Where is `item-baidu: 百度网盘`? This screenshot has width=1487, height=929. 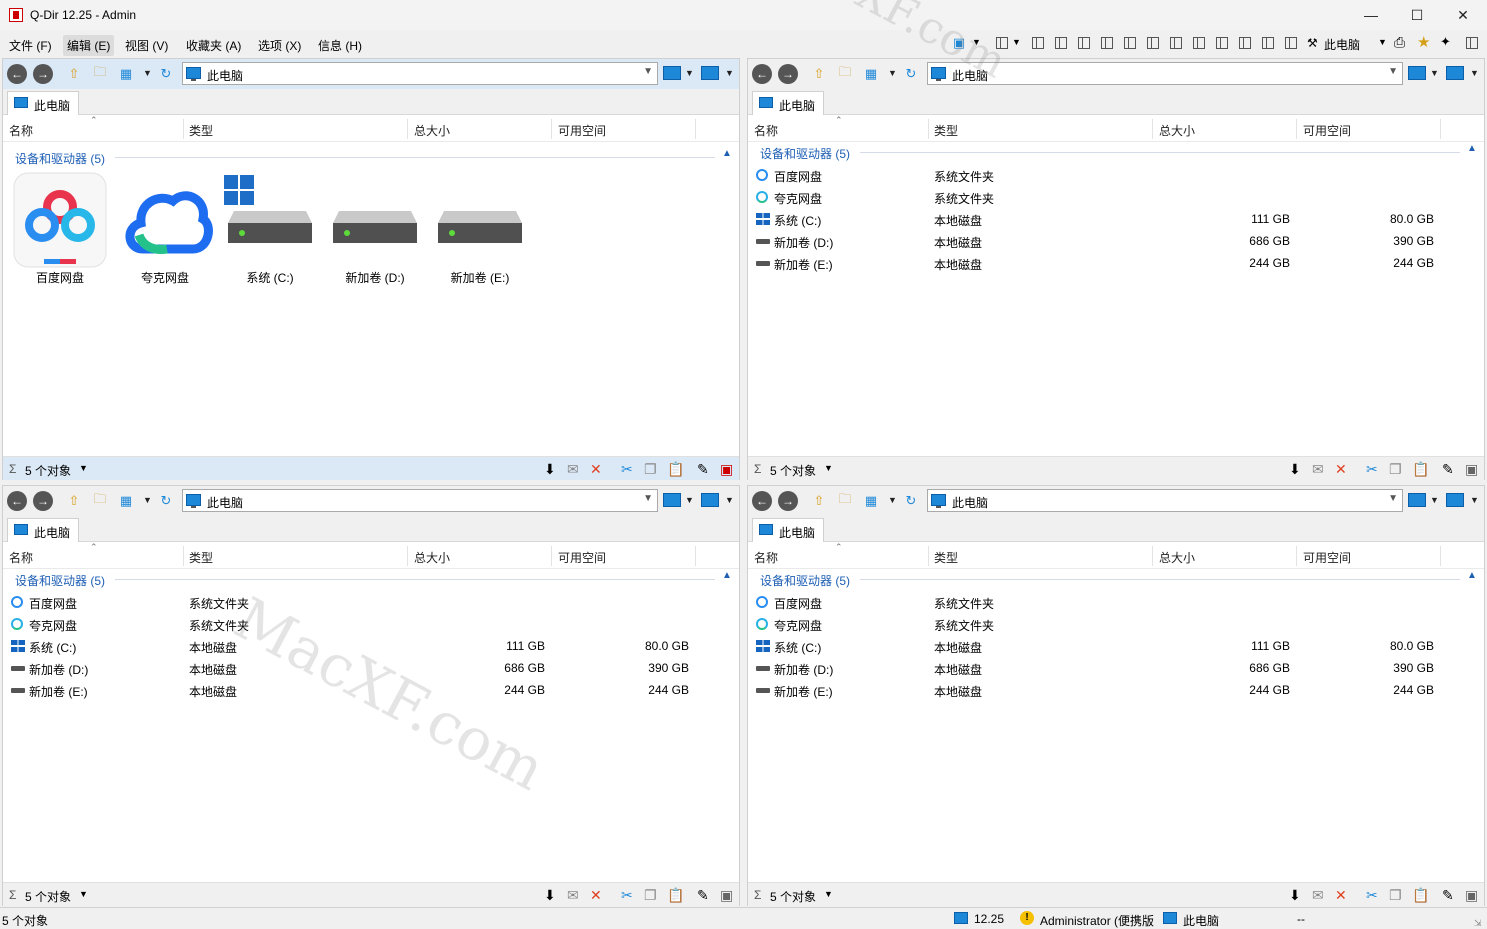
item-baidu: 百度网盘 is located at coordinates (60, 231).